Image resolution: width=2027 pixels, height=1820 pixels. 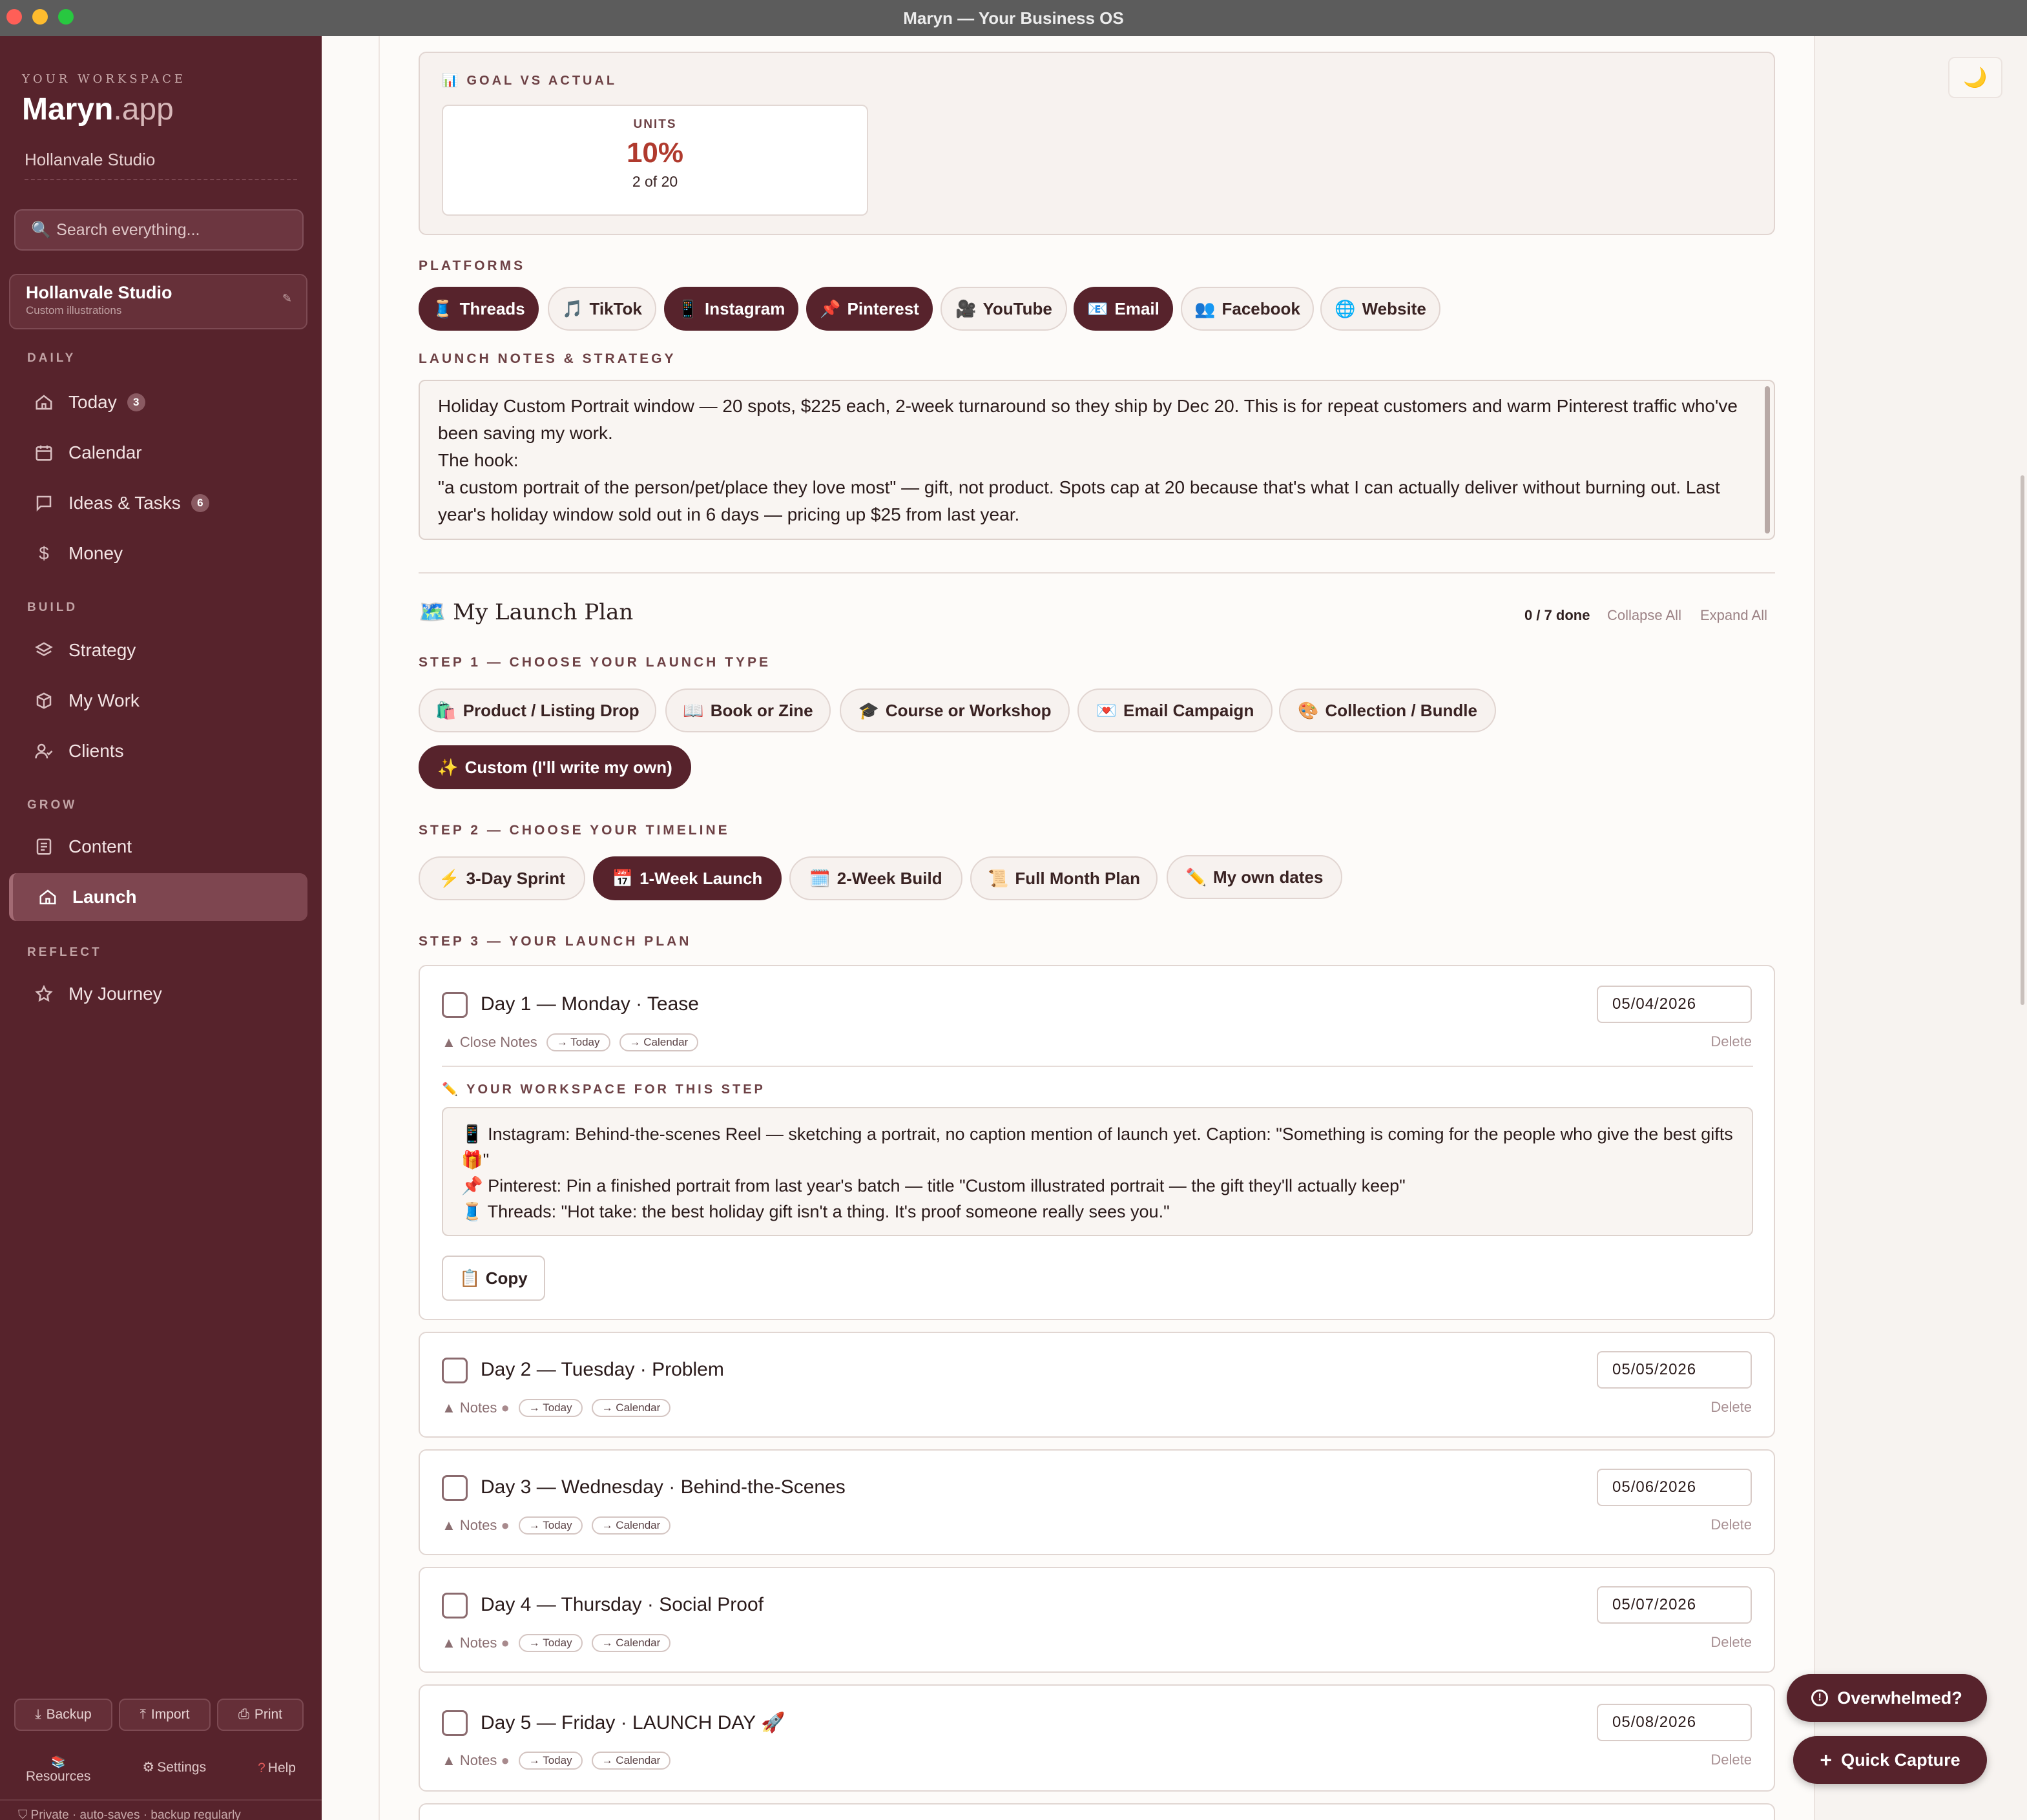 I want to click on brand-logo: Maryn.app, so click(x=98, y=109).